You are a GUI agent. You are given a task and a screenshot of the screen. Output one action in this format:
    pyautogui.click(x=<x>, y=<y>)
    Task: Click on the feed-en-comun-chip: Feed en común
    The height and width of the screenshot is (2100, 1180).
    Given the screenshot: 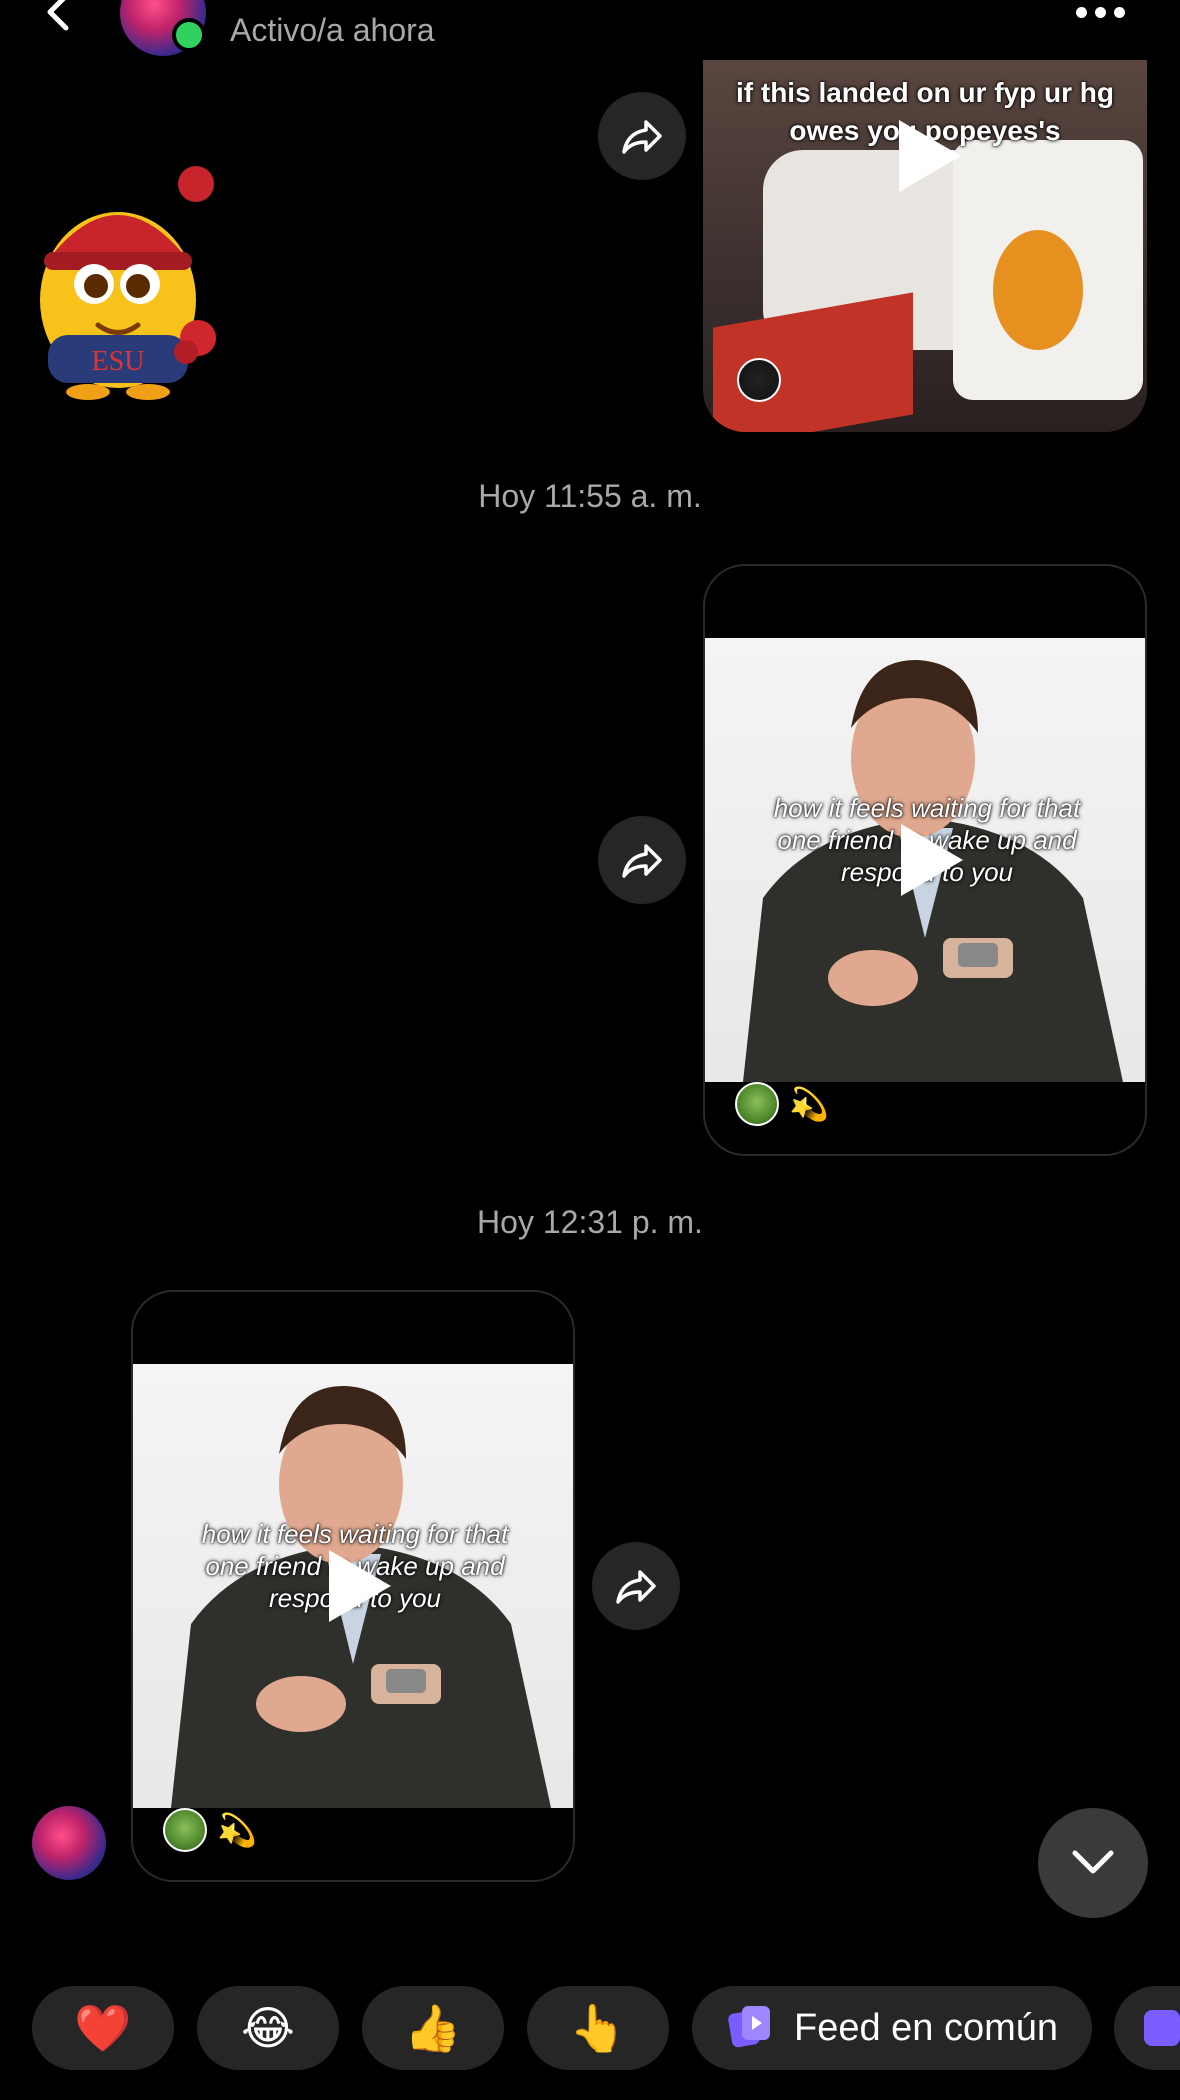 What is the action you would take?
    pyautogui.click(x=892, y=2028)
    